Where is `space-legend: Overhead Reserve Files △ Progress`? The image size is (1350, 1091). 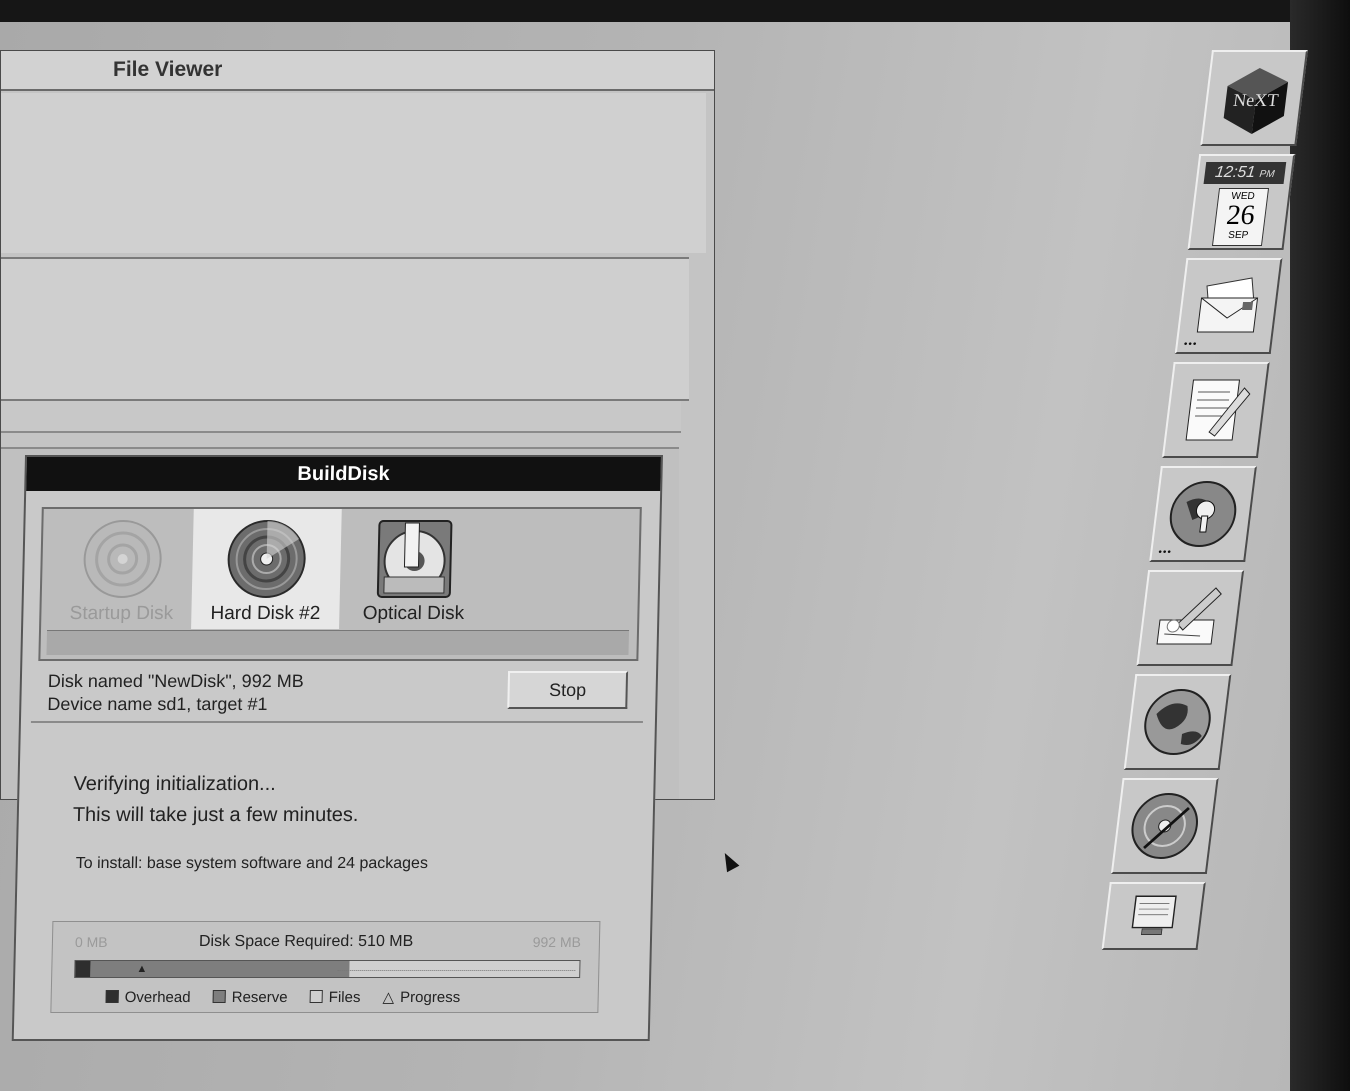
space-legend: Overhead Reserve Files △ Progress is located at coordinates (291, 997).